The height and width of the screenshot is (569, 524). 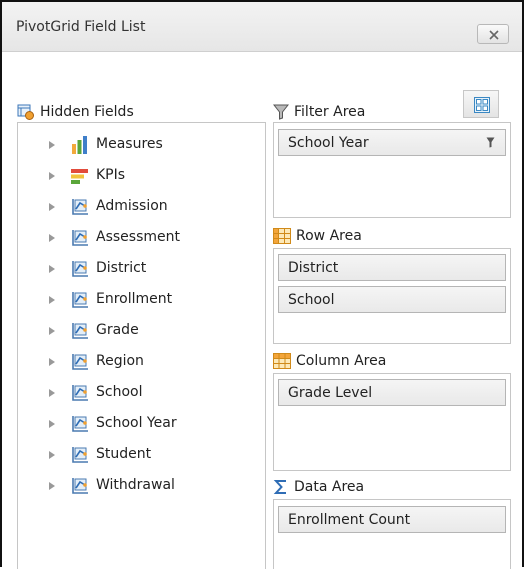 What do you see at coordinates (279, 487) in the screenshot?
I see `sigma-icon` at bounding box center [279, 487].